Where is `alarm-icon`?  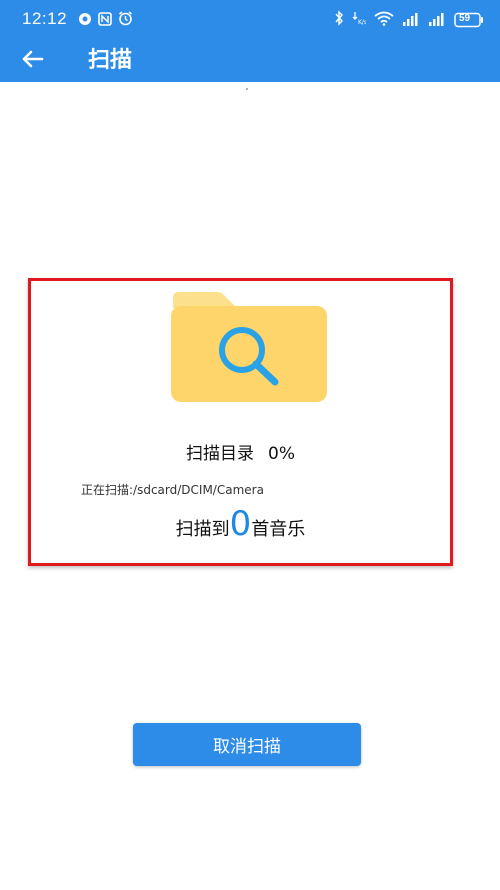 alarm-icon is located at coordinates (125, 20).